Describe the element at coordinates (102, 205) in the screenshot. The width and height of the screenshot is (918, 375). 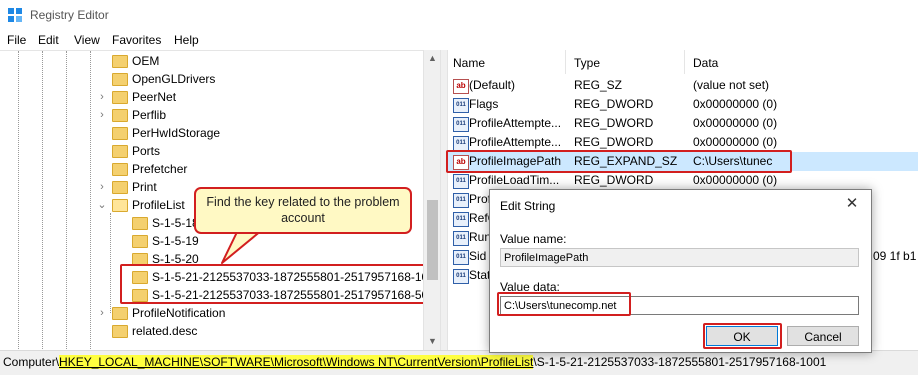
I see `chevron-down-icon: ⌄` at that location.